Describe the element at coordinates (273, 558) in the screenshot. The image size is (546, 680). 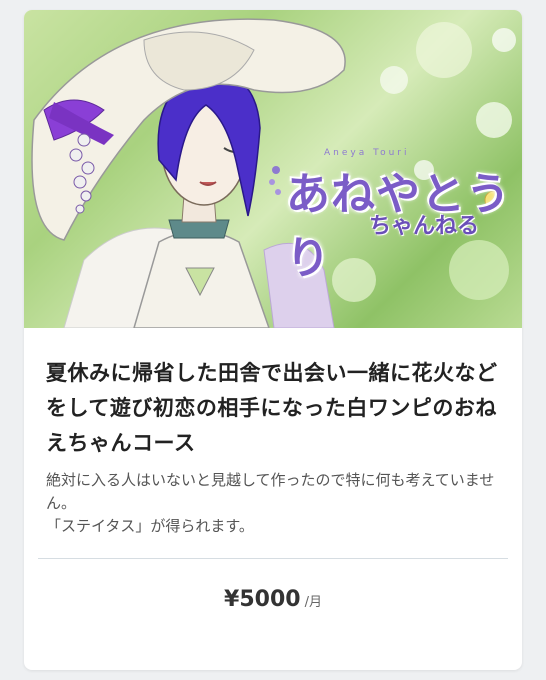
I see `divider` at that location.